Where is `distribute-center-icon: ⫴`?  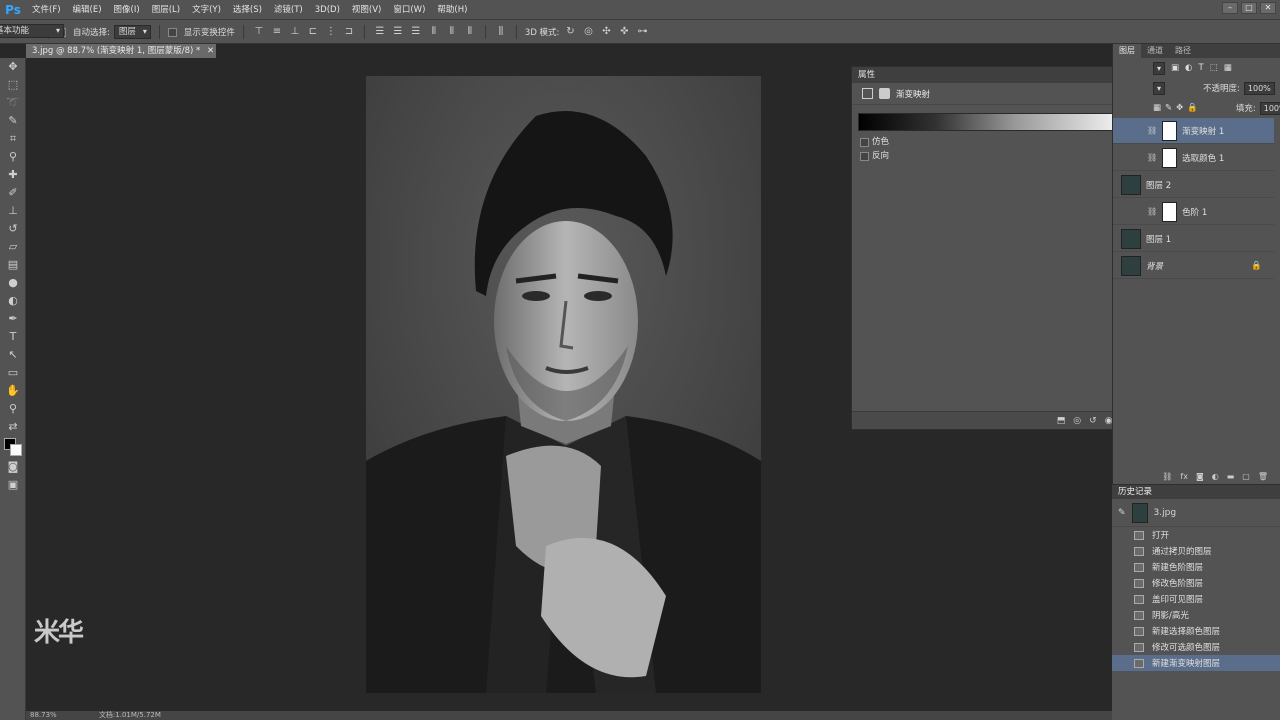 distribute-center-icon: ⫴ is located at coordinates (452, 32).